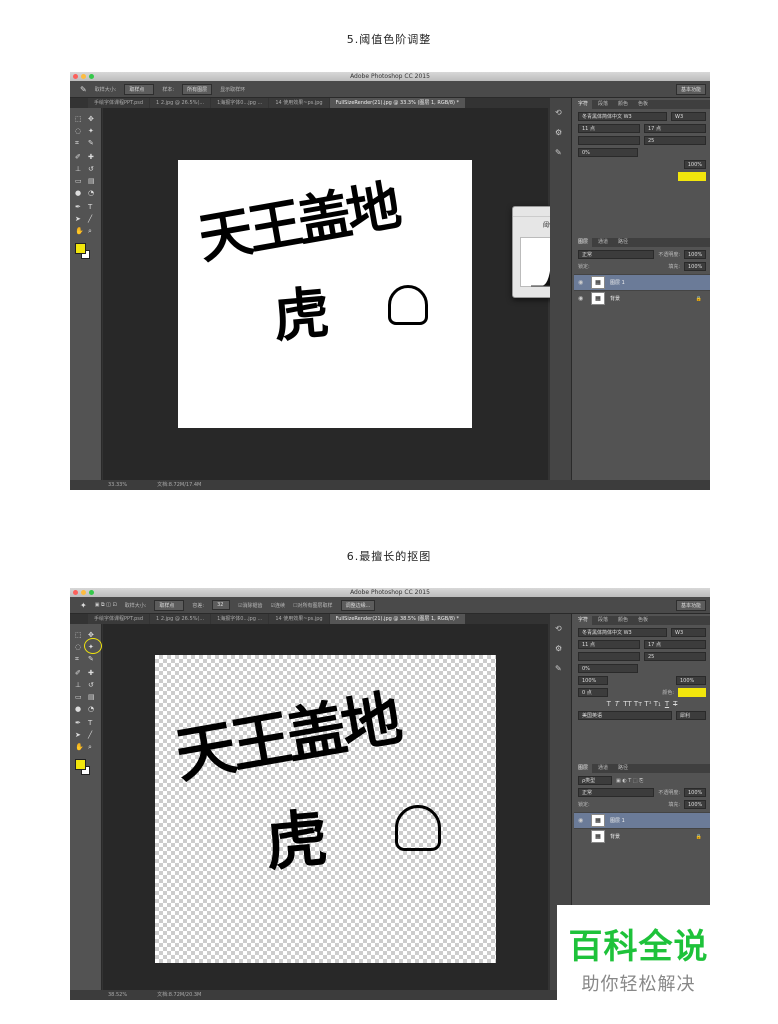  Describe the element at coordinates (221, 605) in the screenshot. I see `tolerance-input: 32` at that location.